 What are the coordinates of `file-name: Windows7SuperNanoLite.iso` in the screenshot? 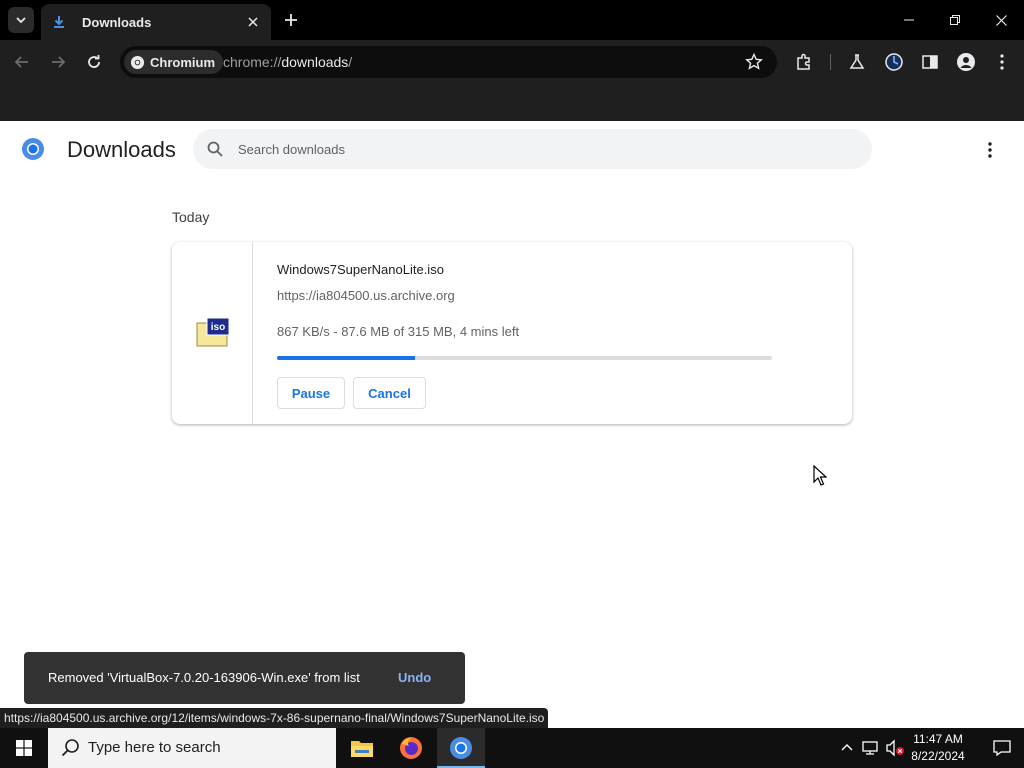 It's located at (360, 269).